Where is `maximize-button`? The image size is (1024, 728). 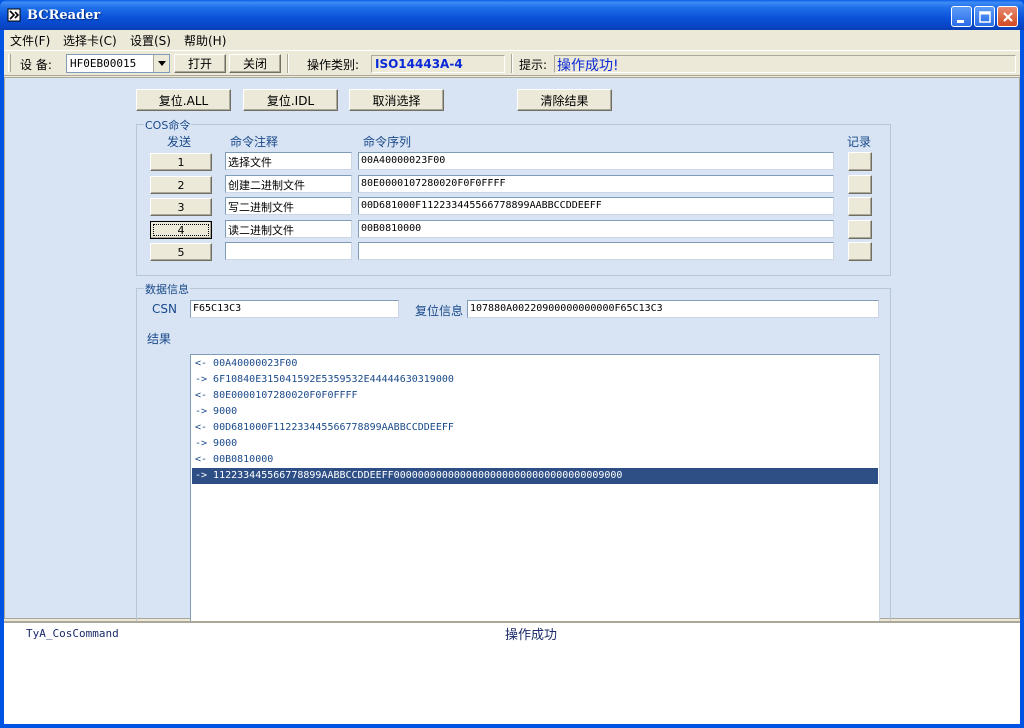 maximize-button is located at coordinates (984, 16).